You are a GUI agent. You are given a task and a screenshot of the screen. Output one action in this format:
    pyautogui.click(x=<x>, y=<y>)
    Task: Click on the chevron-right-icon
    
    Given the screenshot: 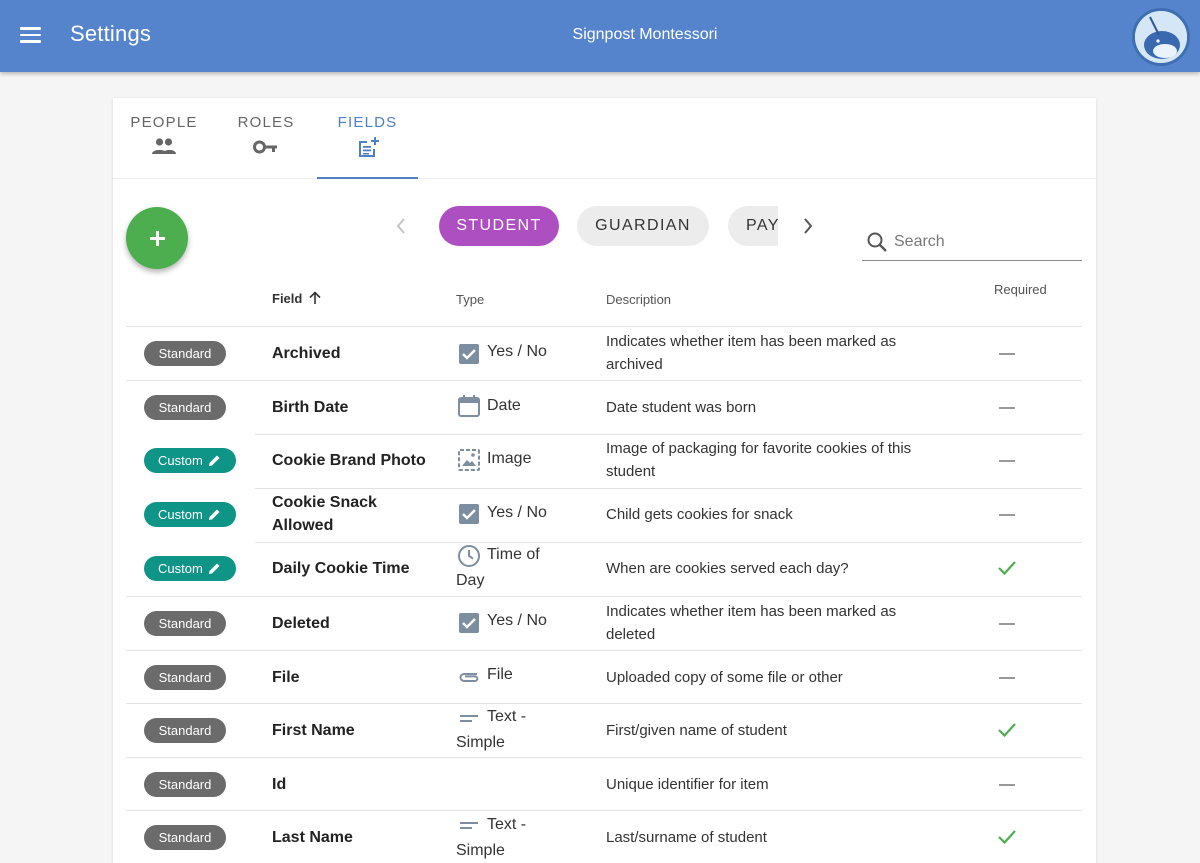 What is the action you would take?
    pyautogui.click(x=808, y=226)
    